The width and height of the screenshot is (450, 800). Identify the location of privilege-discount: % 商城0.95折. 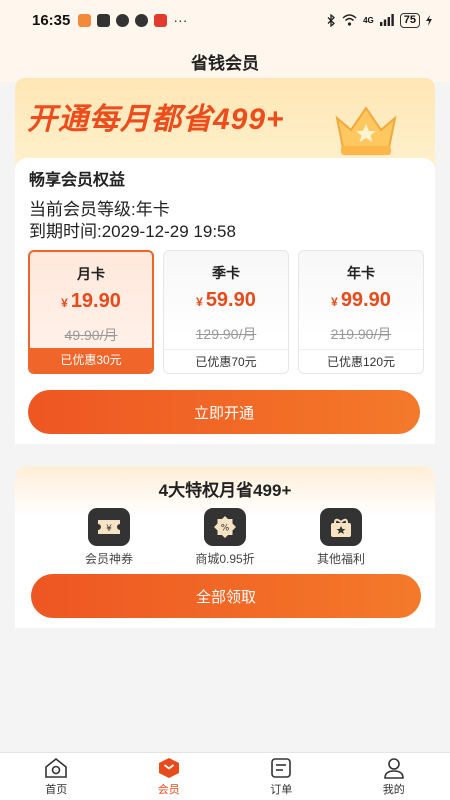
(225, 537).